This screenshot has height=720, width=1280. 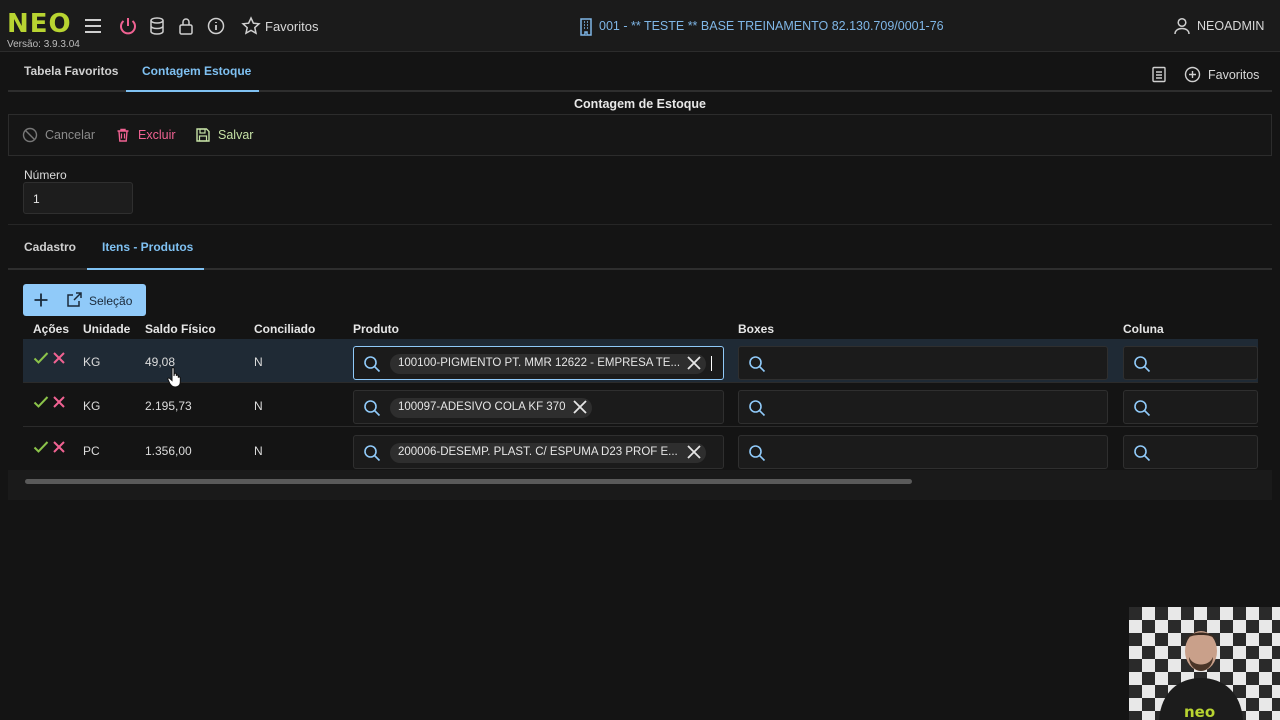 What do you see at coordinates (196, 71) in the screenshot?
I see `tab-contagem-estoque: Contagem Estoque` at bounding box center [196, 71].